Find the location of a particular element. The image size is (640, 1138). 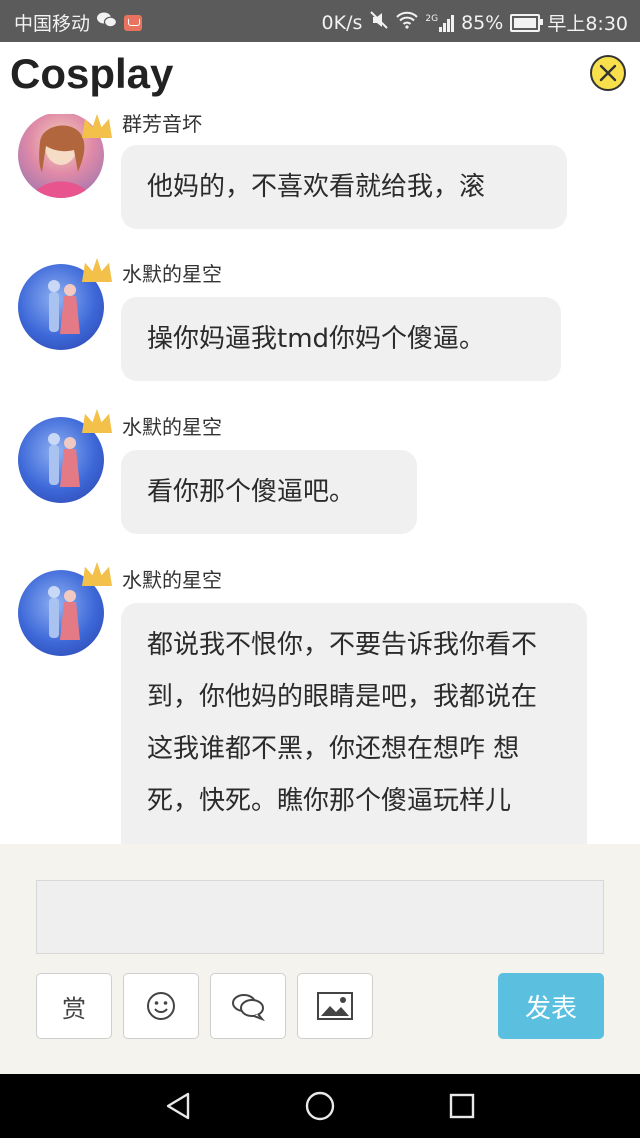

image-button is located at coordinates (335, 1006).